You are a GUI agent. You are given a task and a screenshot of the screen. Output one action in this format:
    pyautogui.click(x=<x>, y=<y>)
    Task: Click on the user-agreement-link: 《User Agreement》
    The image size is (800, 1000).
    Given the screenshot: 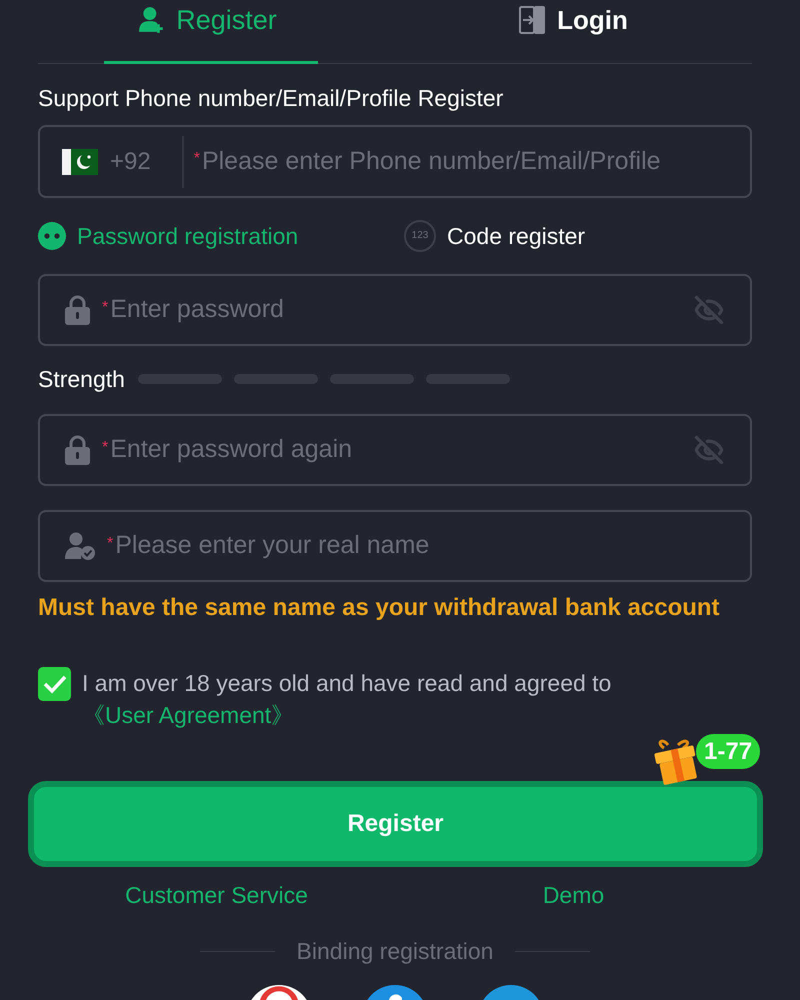 What is the action you would take?
    pyautogui.click(x=188, y=715)
    